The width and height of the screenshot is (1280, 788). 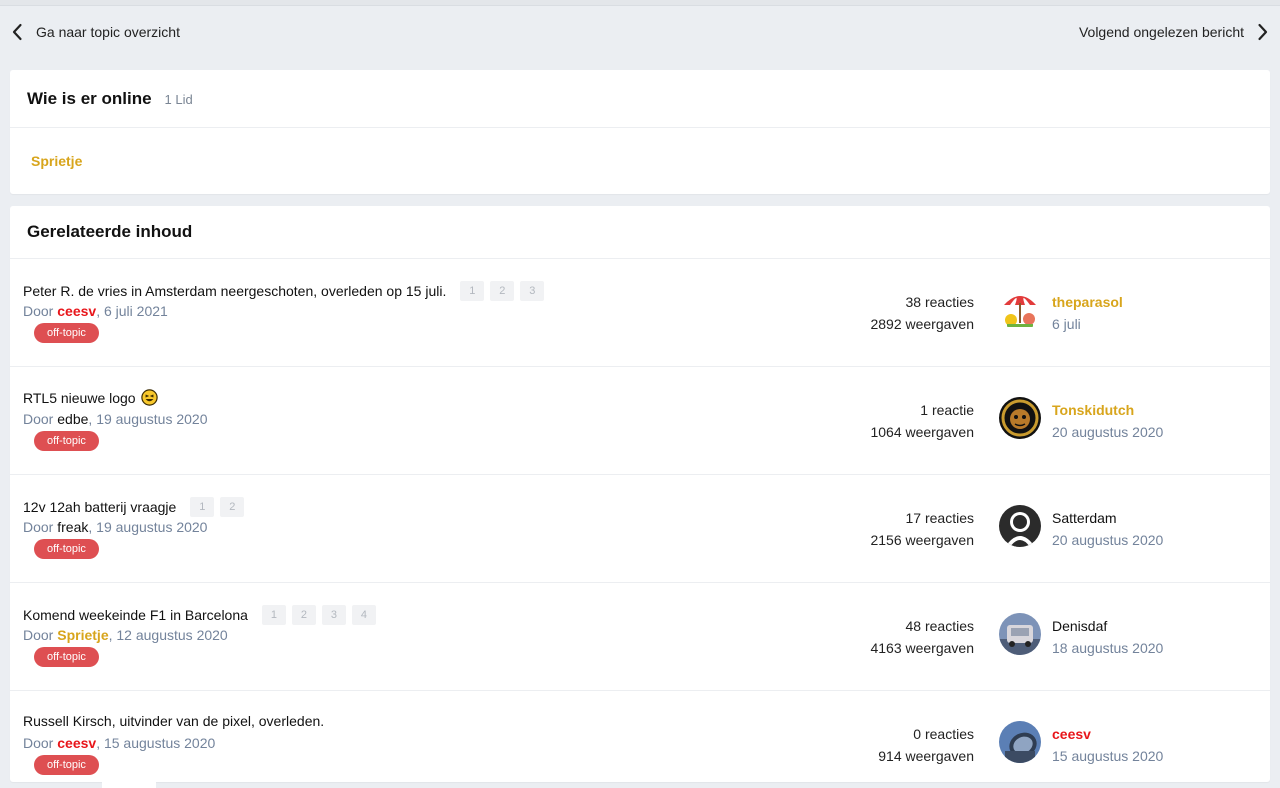 I want to click on reply-count: 0 reacties, so click(x=943, y=734).